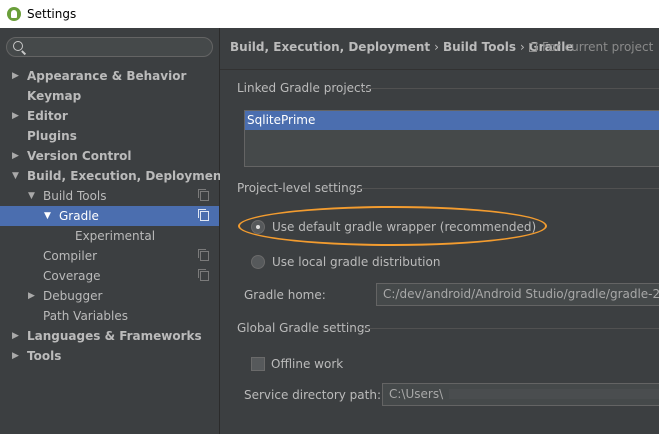 The image size is (659, 434). Describe the element at coordinates (72, 276) in the screenshot. I see `sidebar-item-label: Coverage` at that location.